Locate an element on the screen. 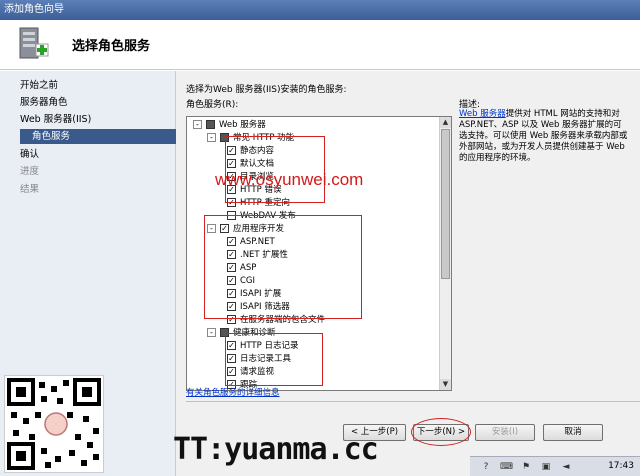 This screenshot has height=476, width=640. scroll-up-arrow-icon: ▲ is located at coordinates (445, 122).